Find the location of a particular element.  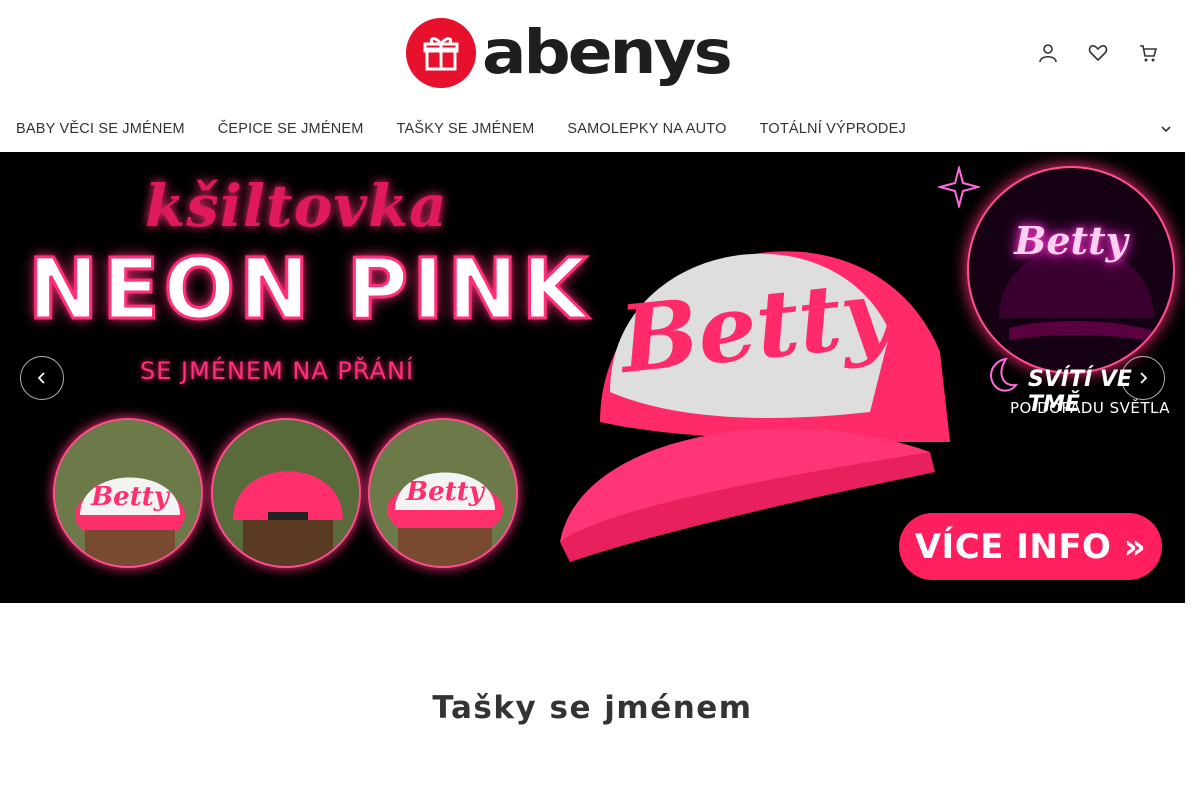

chevron-down-icon is located at coordinates (1166, 129).